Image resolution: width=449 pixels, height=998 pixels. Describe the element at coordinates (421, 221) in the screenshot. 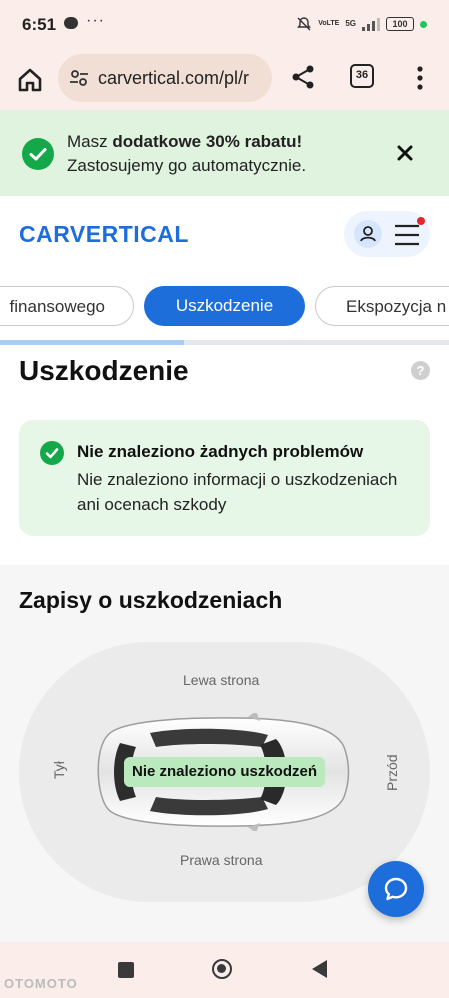

I see `notification-dot` at that location.